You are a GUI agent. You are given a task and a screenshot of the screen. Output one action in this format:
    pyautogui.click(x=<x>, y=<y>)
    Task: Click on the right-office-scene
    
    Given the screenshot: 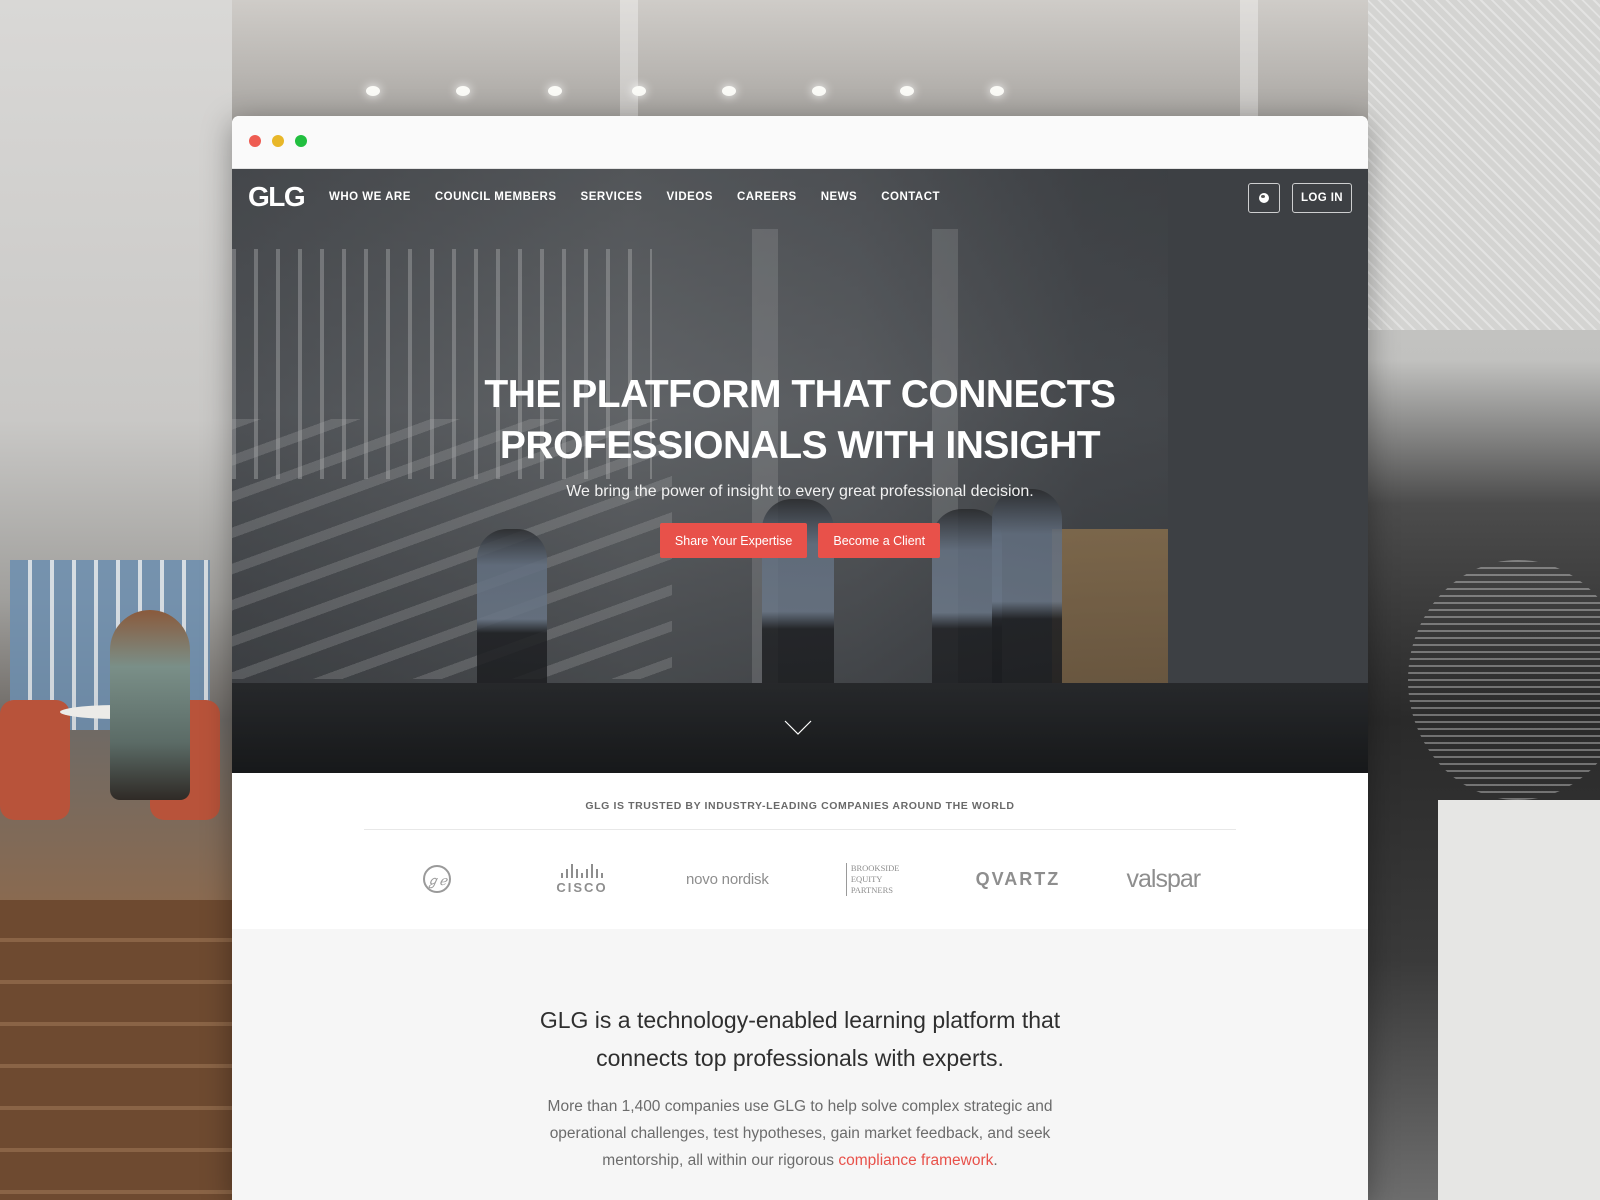 What is the action you would take?
    pyautogui.click(x=1484, y=600)
    